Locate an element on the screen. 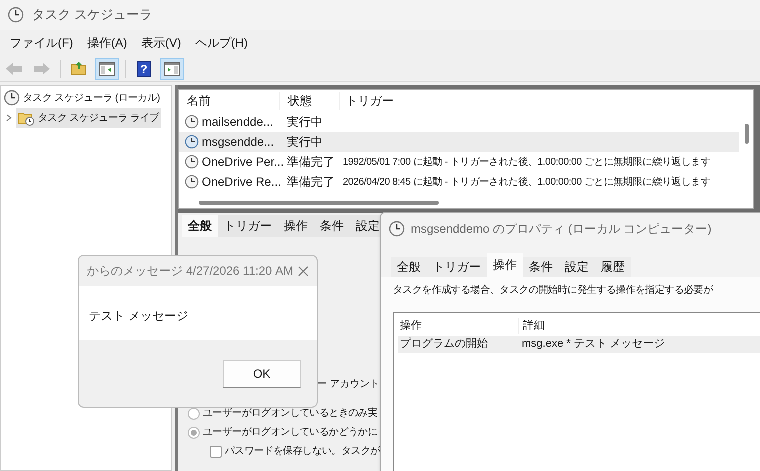 Image resolution: width=760 pixels, height=471 pixels. back-arrow-icon is located at coordinates (14, 69).